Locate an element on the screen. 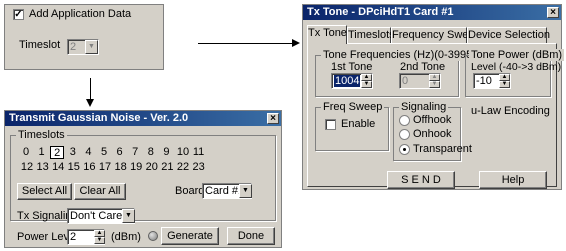 The image size is (566, 251). add-app-data-label: Add Application Data is located at coordinates (80, 14).